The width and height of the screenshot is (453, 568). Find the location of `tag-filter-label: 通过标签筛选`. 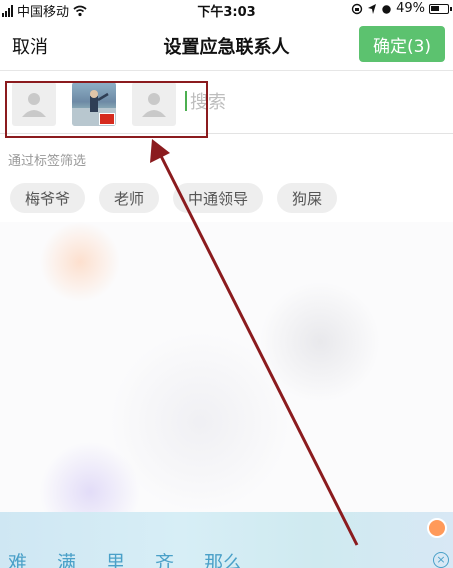

tag-filter-label: 通过标签筛选 is located at coordinates (47, 161).